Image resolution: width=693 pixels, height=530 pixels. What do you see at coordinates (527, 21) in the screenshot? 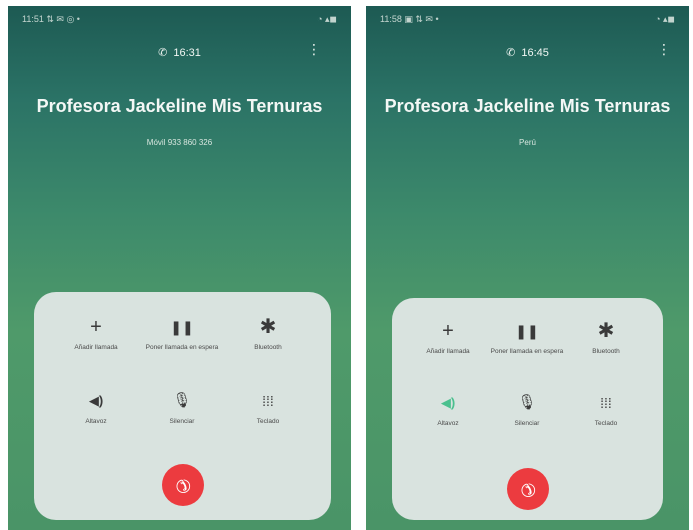
I see `status-bar: 11:58 ▣ ⇅ ✉ • ◔ ▴◼` at bounding box center [527, 21].